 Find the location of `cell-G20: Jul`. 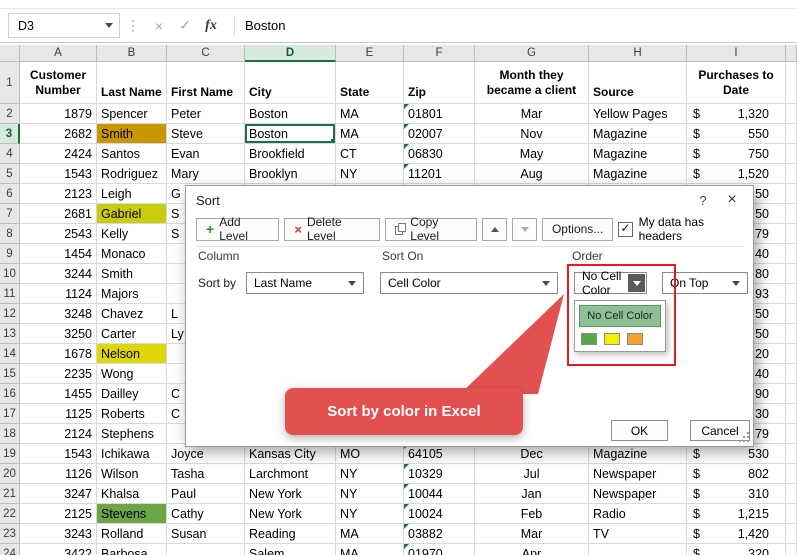

cell-G20: Jul is located at coordinates (532, 474).